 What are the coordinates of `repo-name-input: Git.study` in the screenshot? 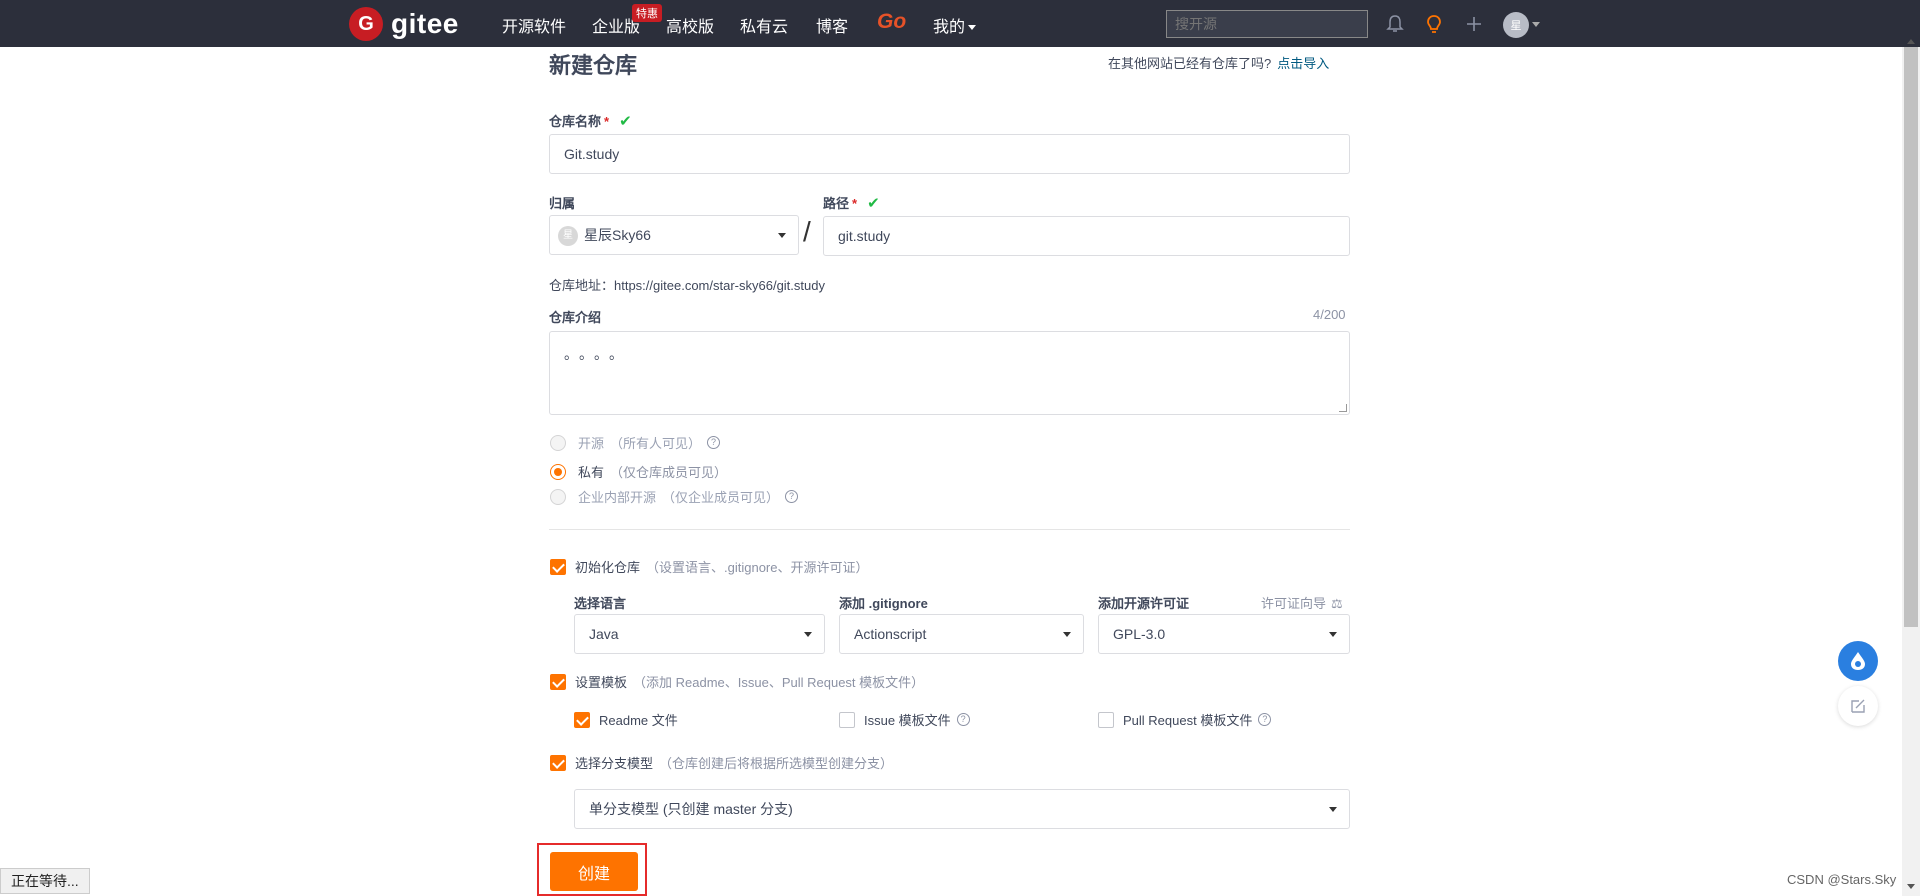 It's located at (949, 154).